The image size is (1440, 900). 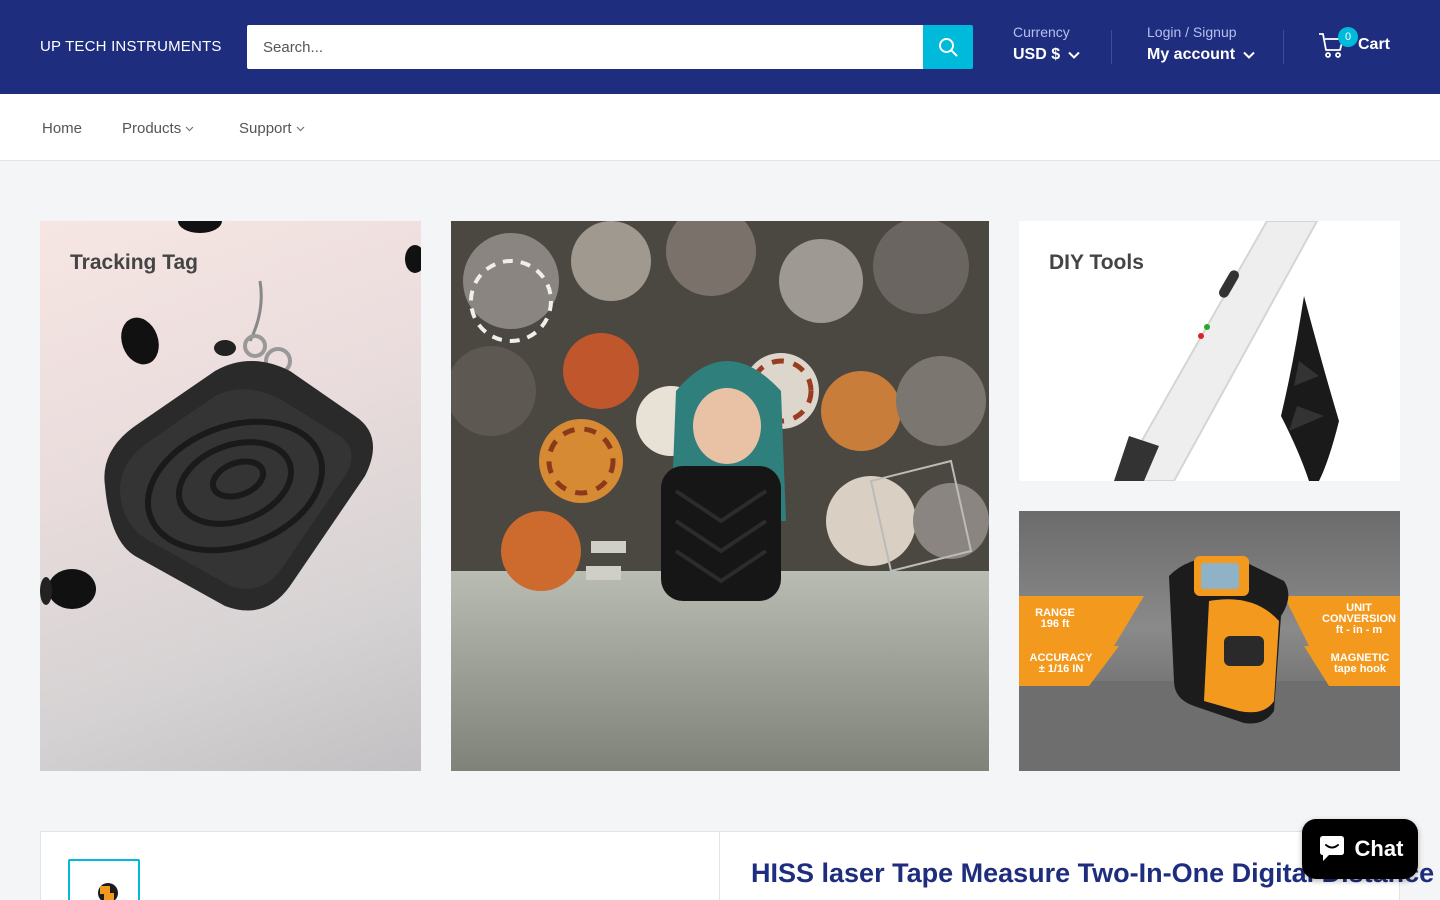 What do you see at coordinates (230, 416) in the screenshot?
I see `tracking-tag-image` at bounding box center [230, 416].